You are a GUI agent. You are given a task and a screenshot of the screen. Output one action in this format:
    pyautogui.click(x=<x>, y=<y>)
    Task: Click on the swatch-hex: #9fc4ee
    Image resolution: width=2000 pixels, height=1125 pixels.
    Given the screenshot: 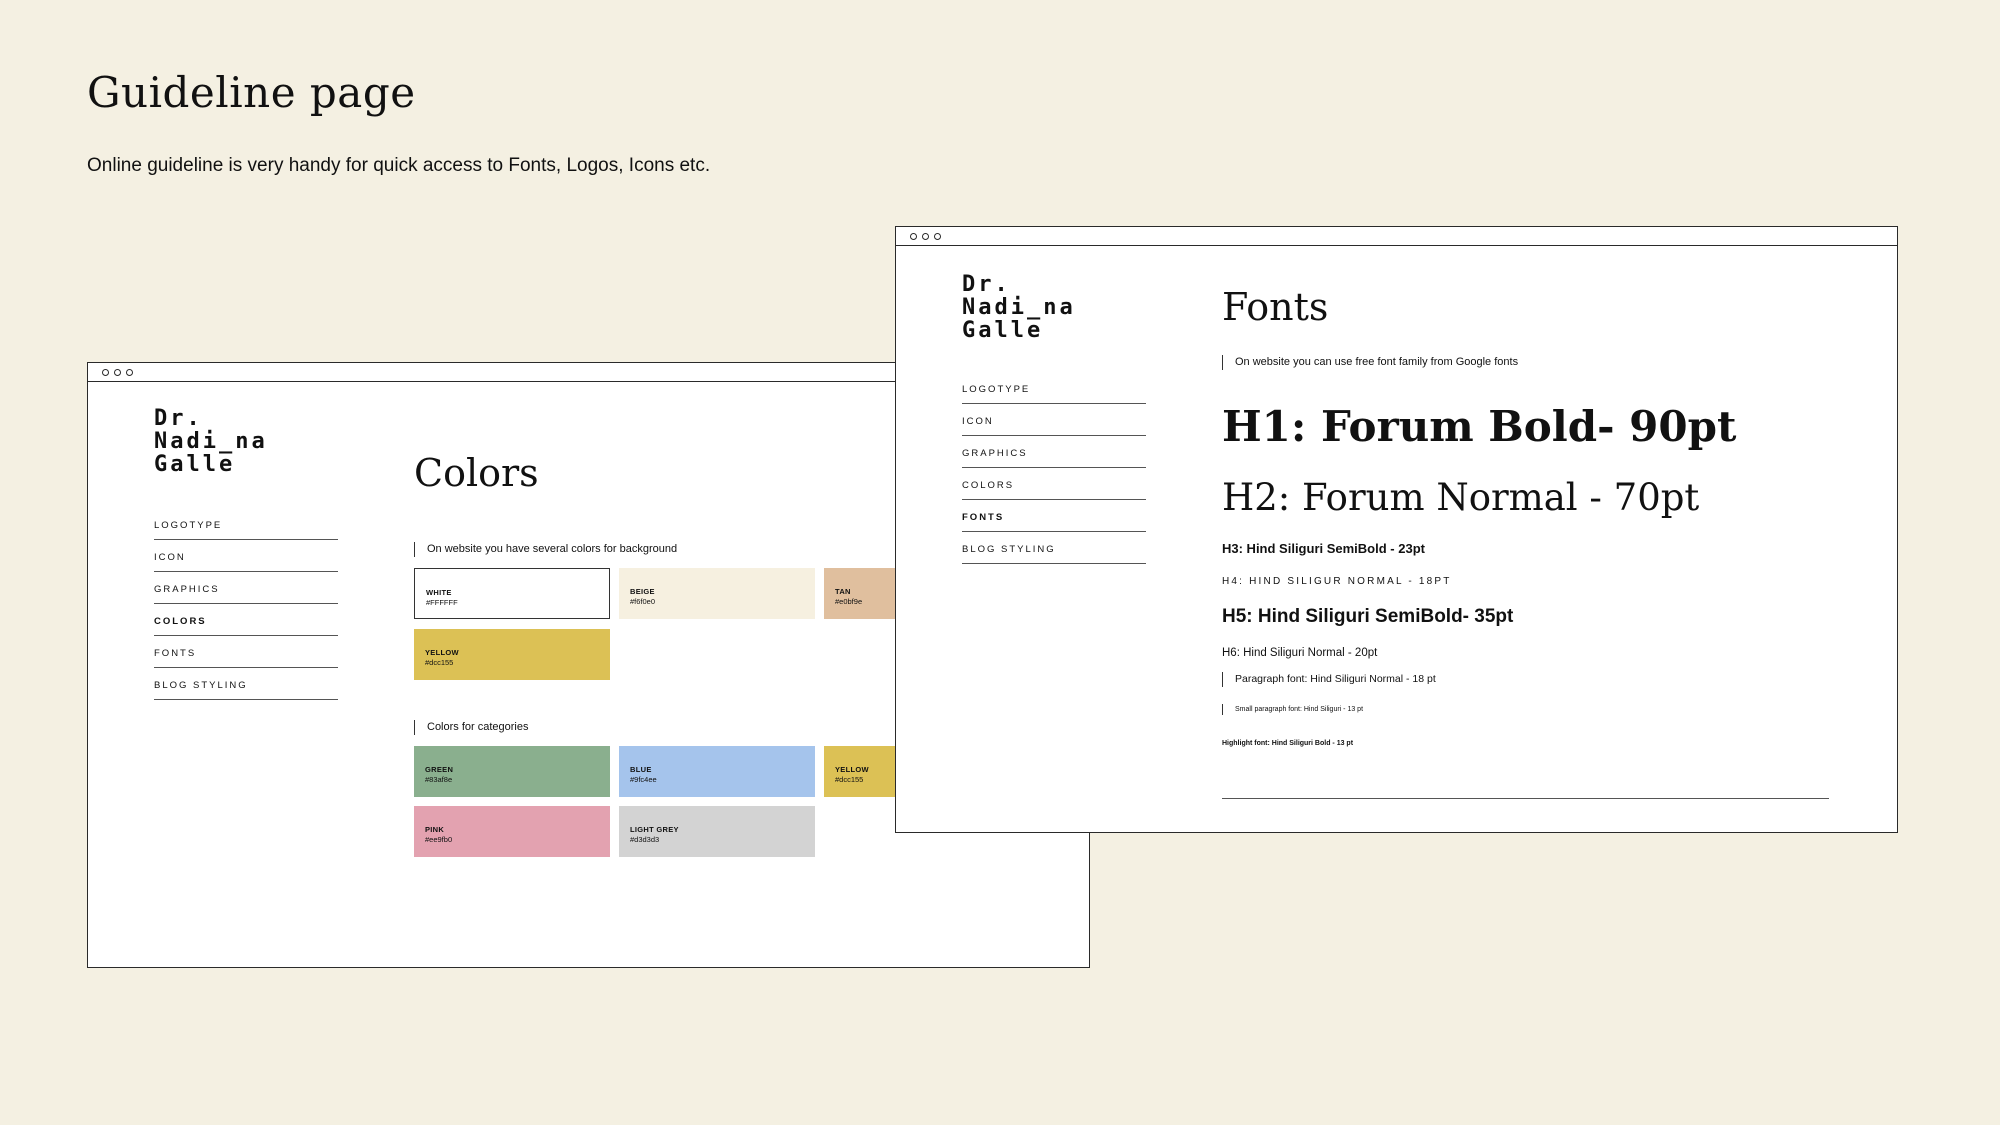 What is the action you would take?
    pyautogui.click(x=643, y=779)
    